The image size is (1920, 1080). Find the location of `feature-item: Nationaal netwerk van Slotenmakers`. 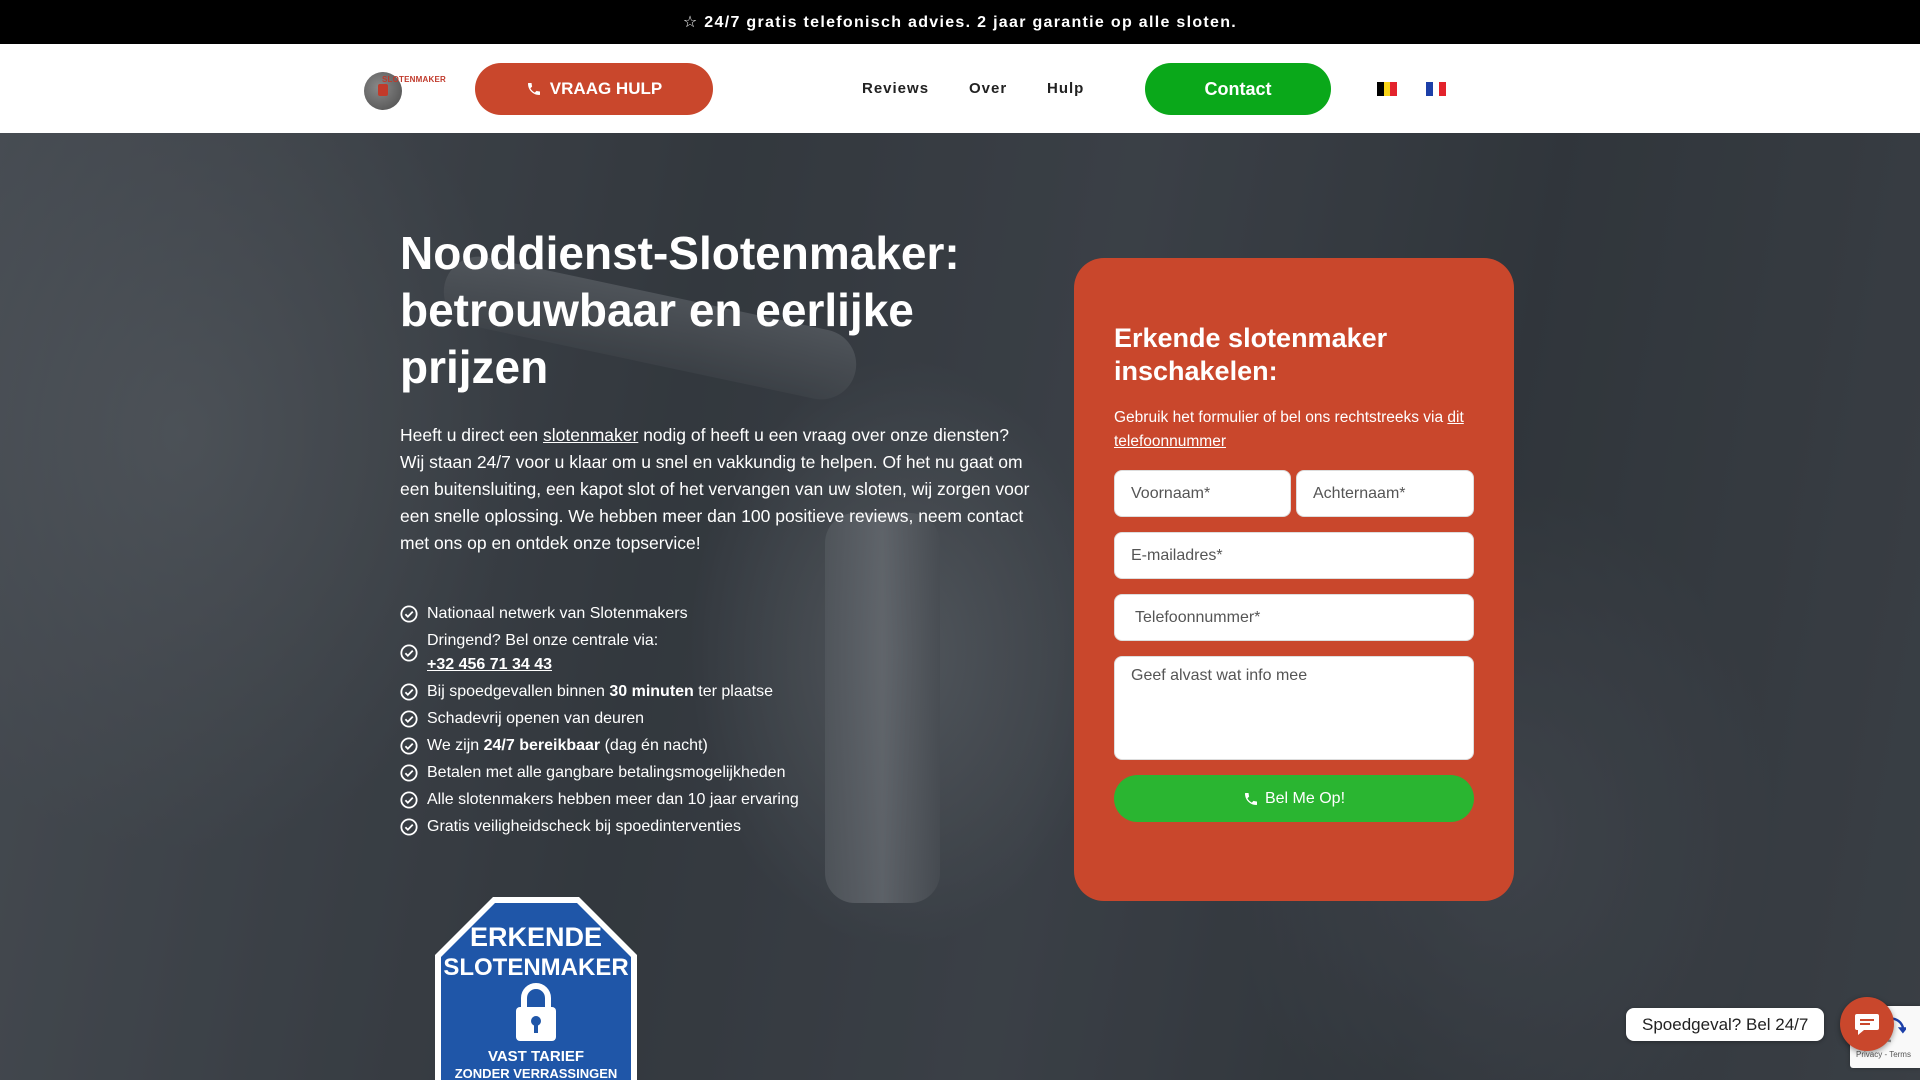

feature-item: Nationaal netwerk van Slotenmakers is located at coordinates (680, 614).